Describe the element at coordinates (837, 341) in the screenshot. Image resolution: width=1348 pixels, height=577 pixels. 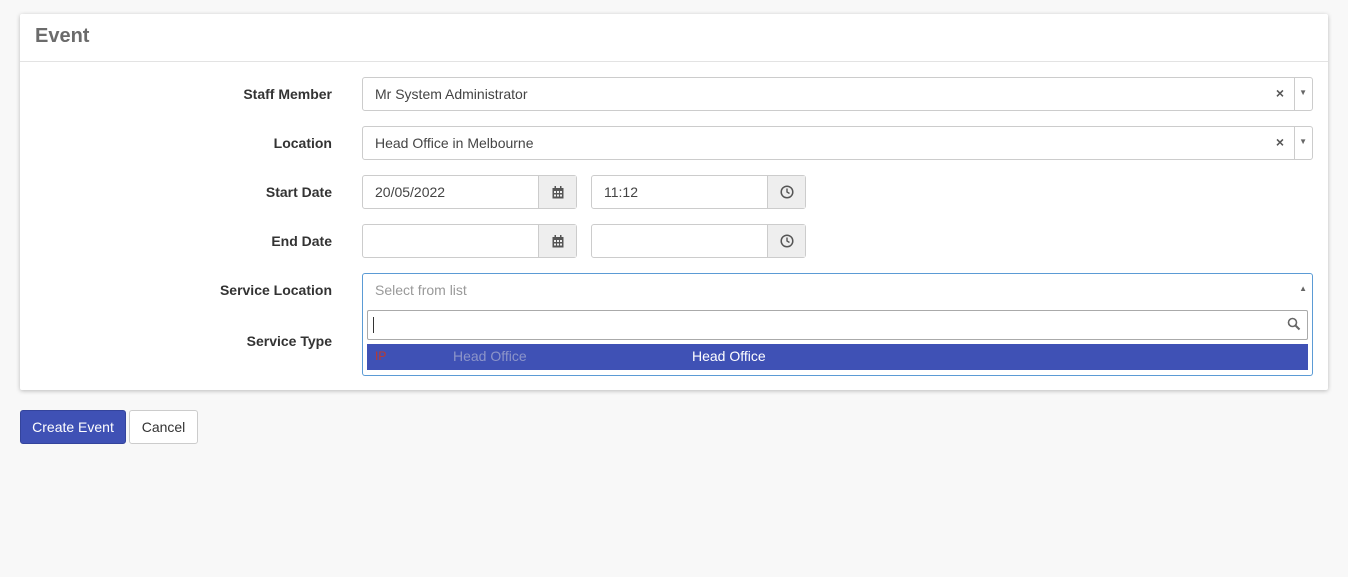
I see `service-location-dropdown: IP Head Office Head Office` at that location.